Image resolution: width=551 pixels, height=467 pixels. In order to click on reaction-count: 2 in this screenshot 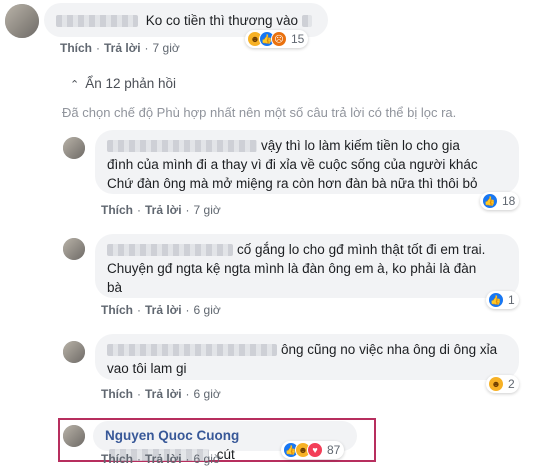, I will do `click(511, 384)`.